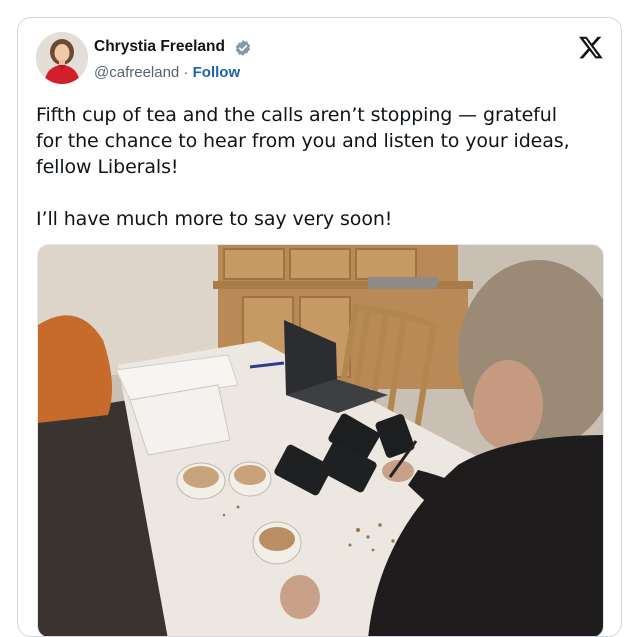 The image size is (632, 637). What do you see at coordinates (159, 47) in the screenshot?
I see `author-name: Chrystia Freeland` at bounding box center [159, 47].